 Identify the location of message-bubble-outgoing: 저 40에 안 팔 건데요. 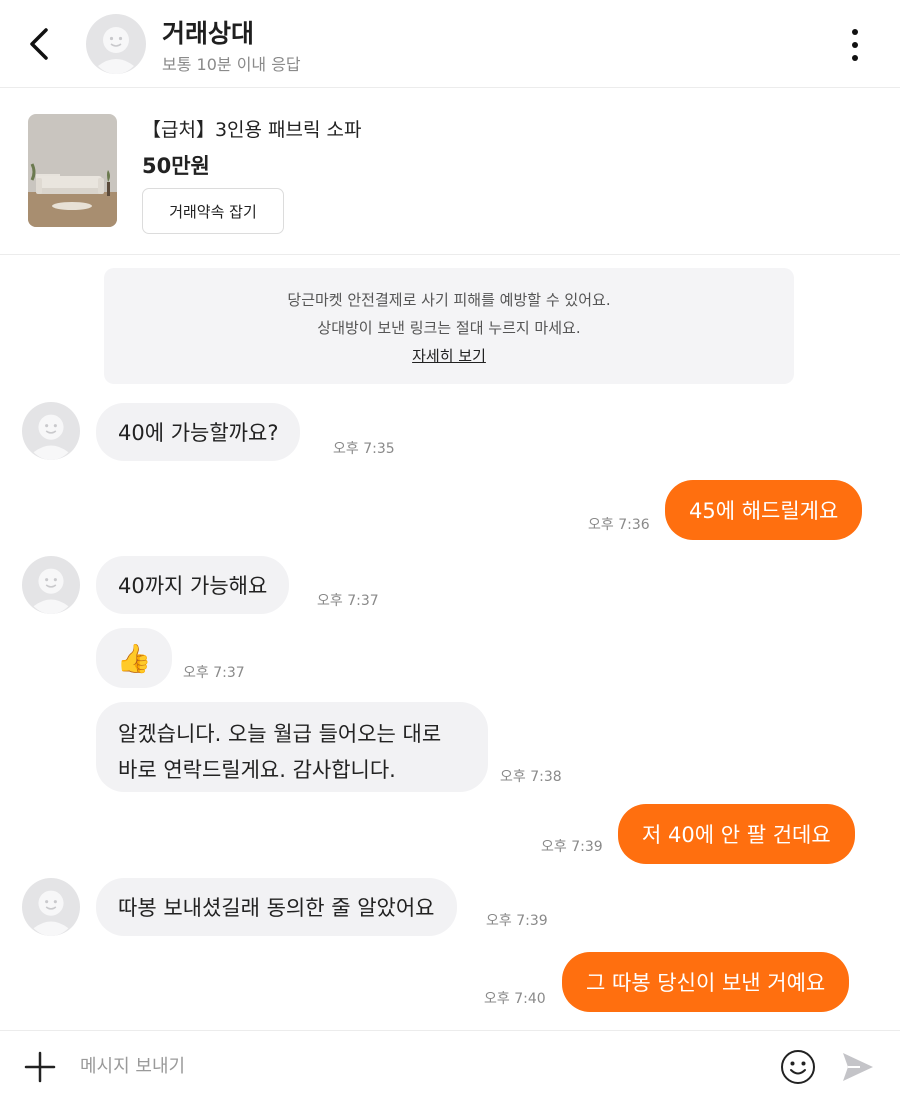
(736, 834).